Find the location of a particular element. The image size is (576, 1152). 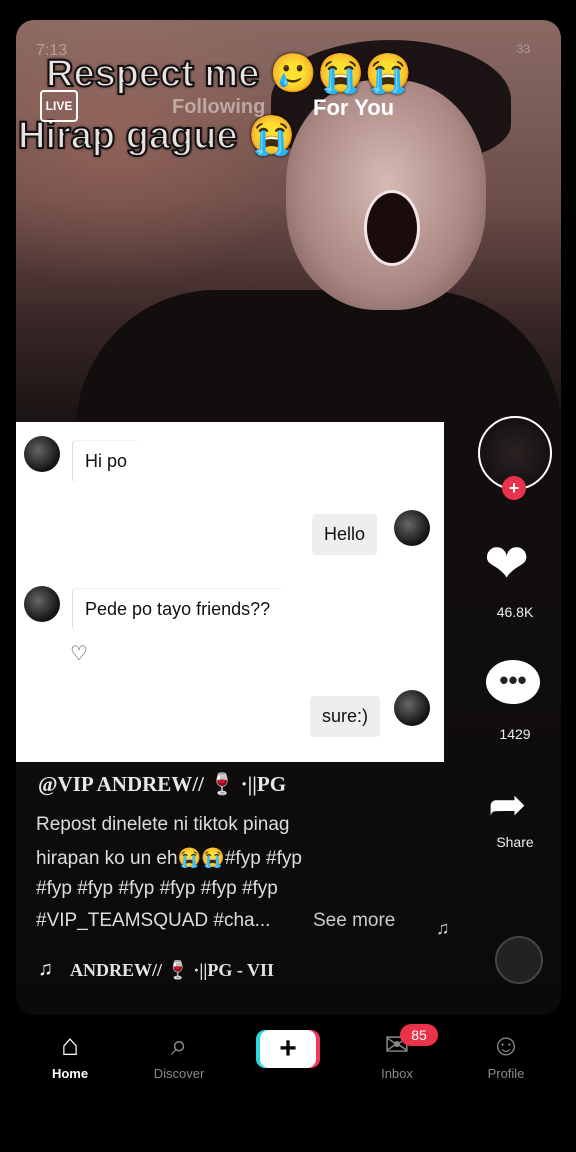

video-subject-mouth is located at coordinates (392, 228).